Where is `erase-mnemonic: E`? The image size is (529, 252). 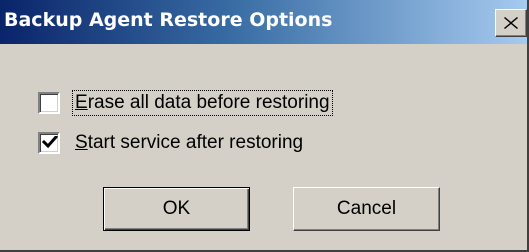
erase-mnemonic: E is located at coordinates (81, 102).